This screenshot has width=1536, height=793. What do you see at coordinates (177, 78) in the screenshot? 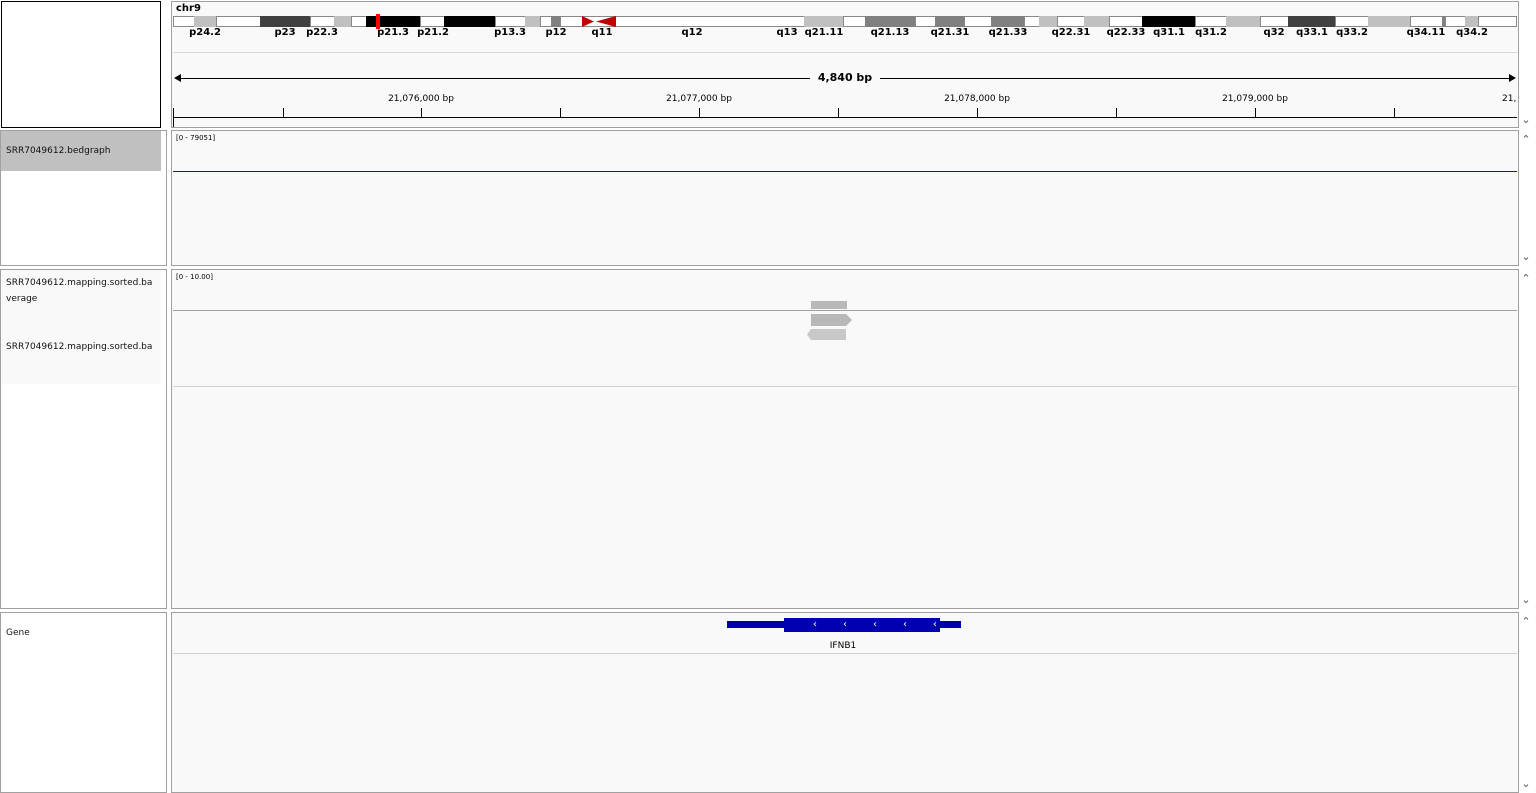
I see `span-arrow-left-icon` at bounding box center [177, 78].